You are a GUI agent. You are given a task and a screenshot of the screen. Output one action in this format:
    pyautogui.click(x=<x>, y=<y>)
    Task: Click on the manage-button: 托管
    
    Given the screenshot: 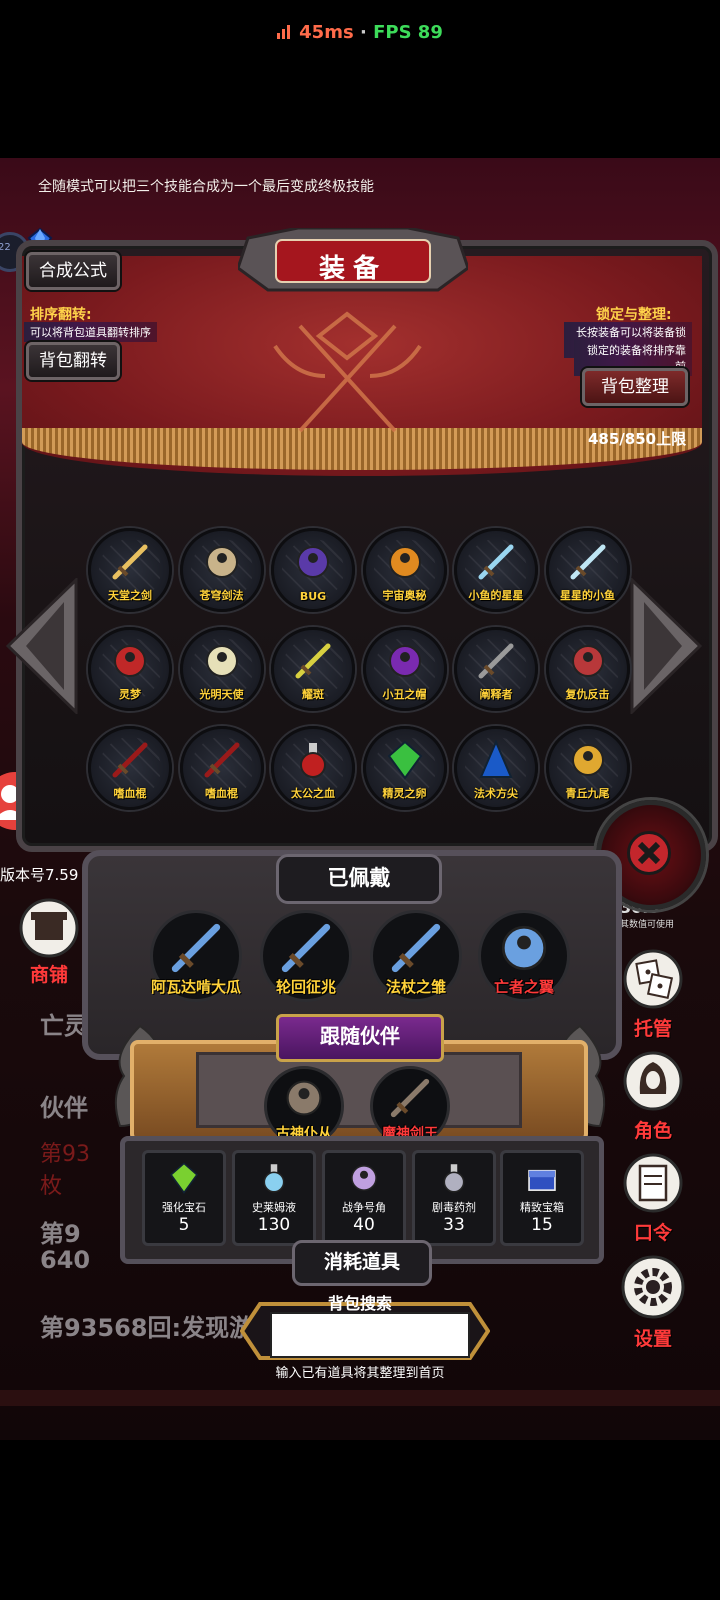 What is the action you would take?
    pyautogui.click(x=653, y=994)
    